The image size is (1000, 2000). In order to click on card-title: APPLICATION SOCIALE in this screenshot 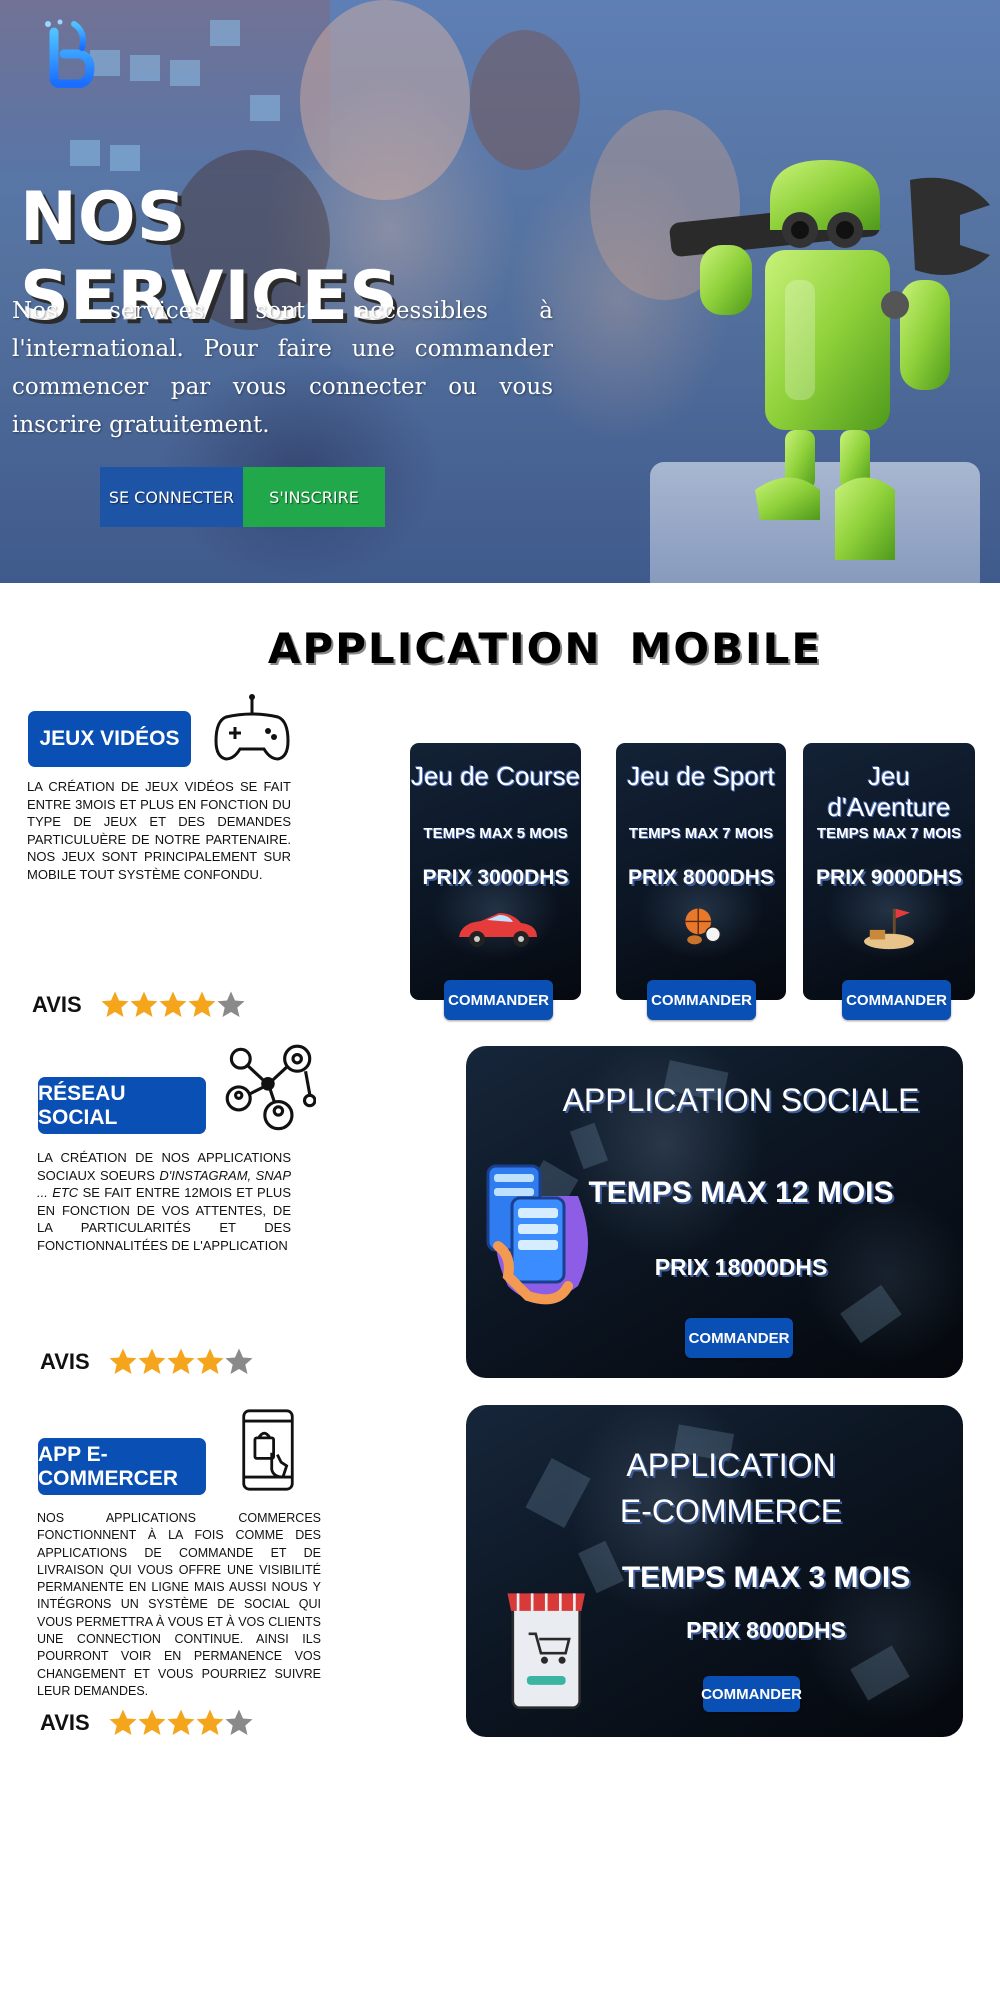, I will do `click(741, 1100)`.